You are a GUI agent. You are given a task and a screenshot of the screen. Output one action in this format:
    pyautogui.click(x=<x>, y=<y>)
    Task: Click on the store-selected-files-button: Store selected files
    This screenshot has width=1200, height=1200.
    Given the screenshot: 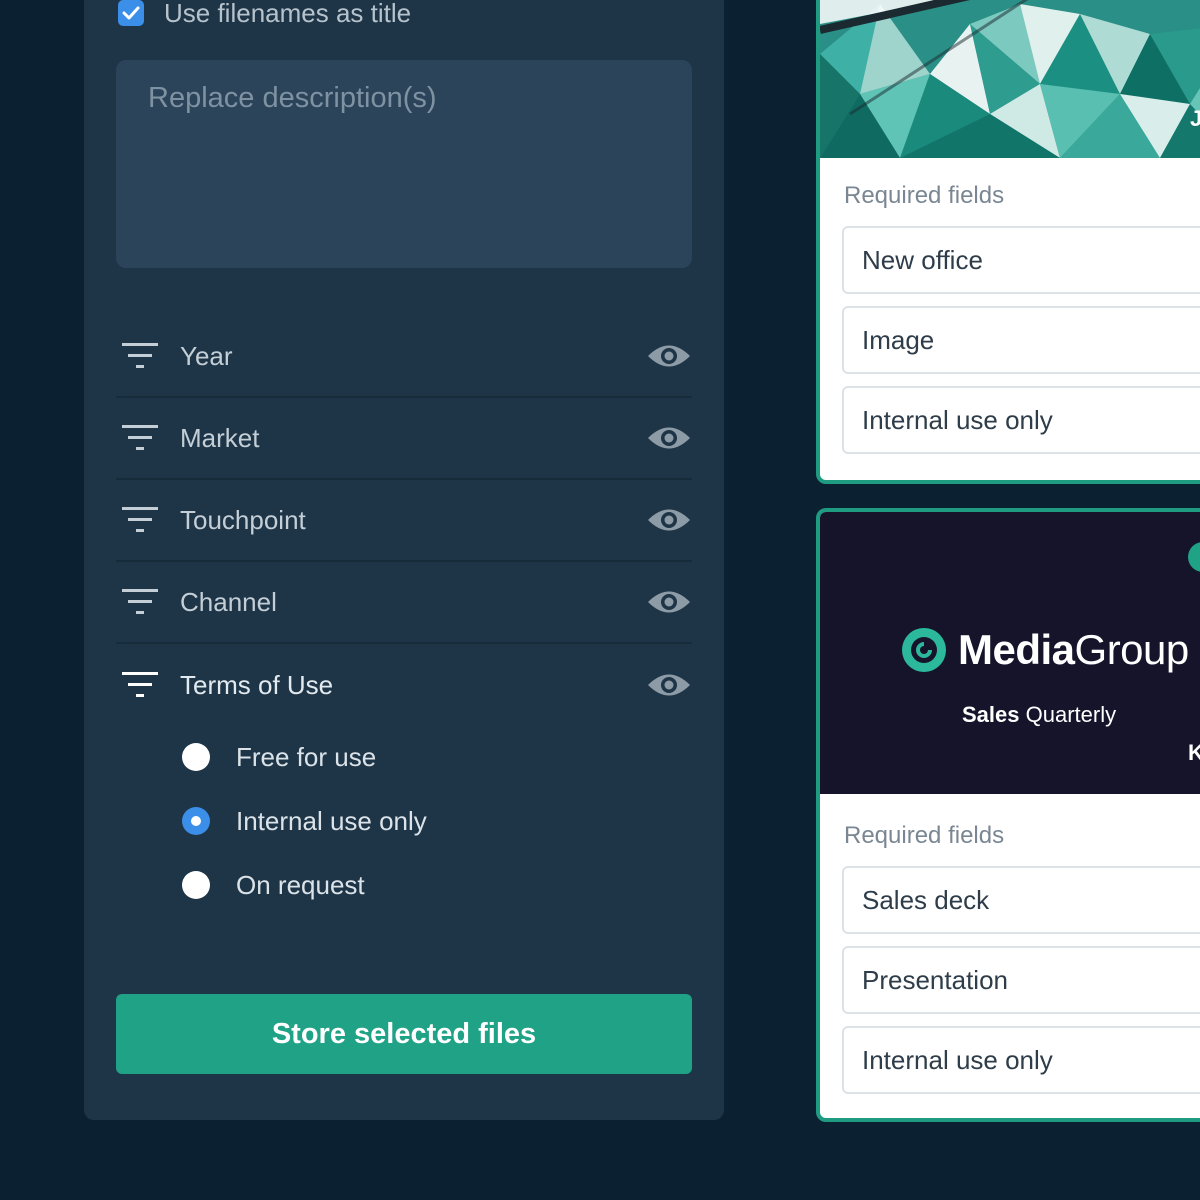 What is the action you would take?
    pyautogui.click(x=404, y=1034)
    